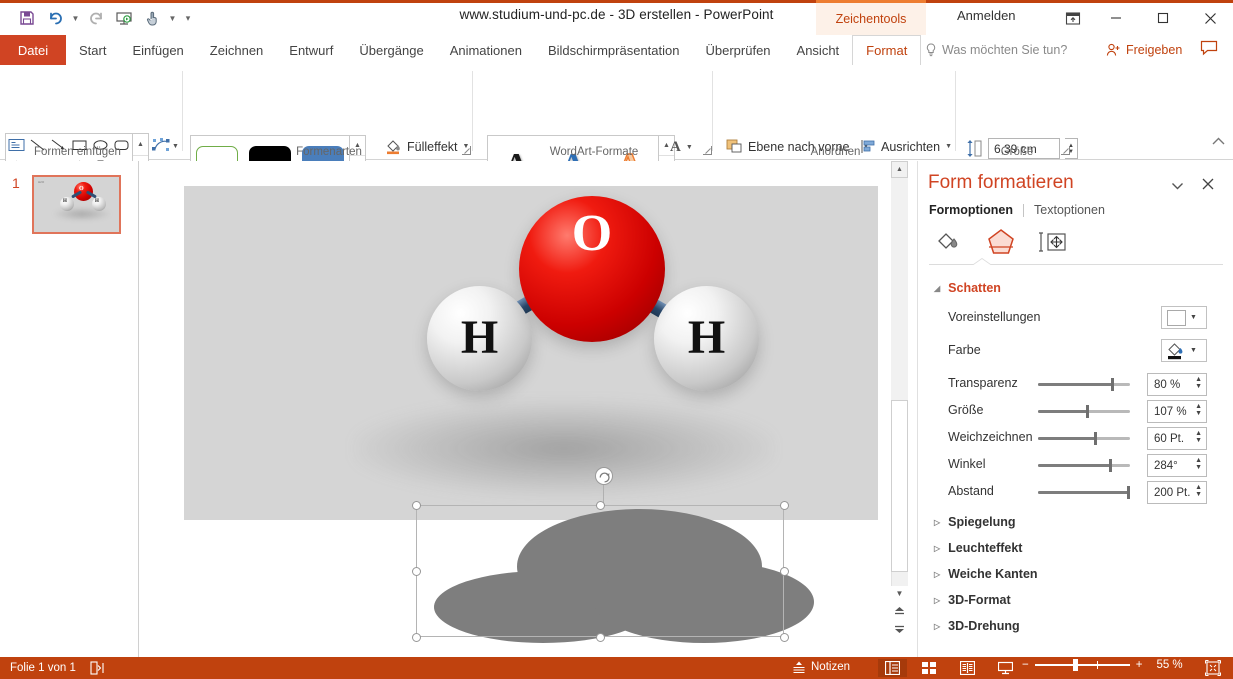 This screenshot has height=679, width=1233. I want to click on accessibility-icon, so click(97, 668).